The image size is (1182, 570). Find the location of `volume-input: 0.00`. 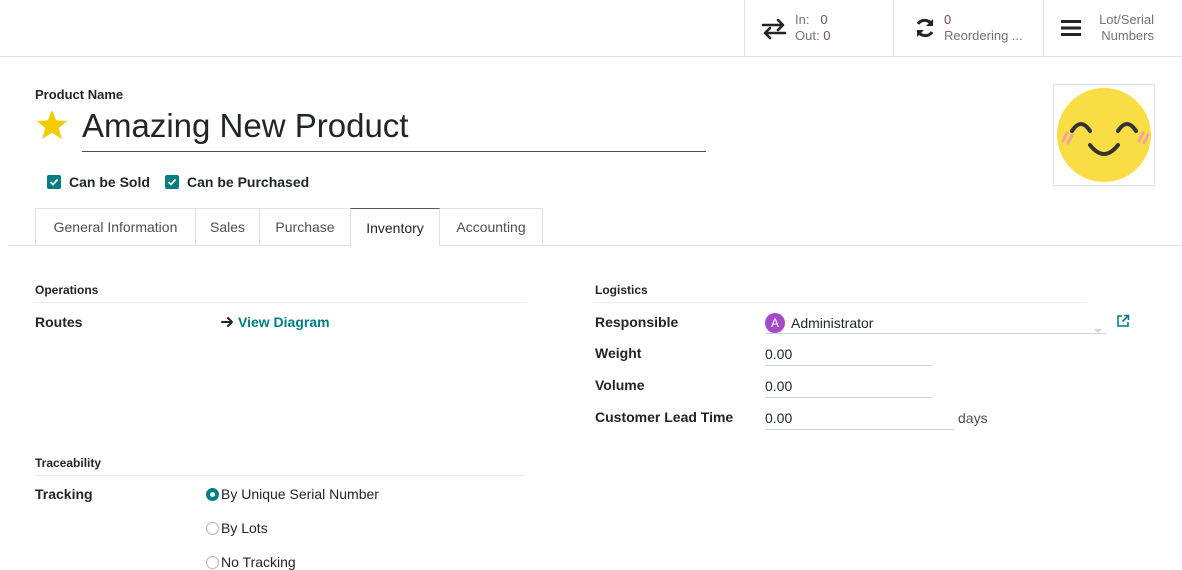

volume-input: 0.00 is located at coordinates (848, 387).